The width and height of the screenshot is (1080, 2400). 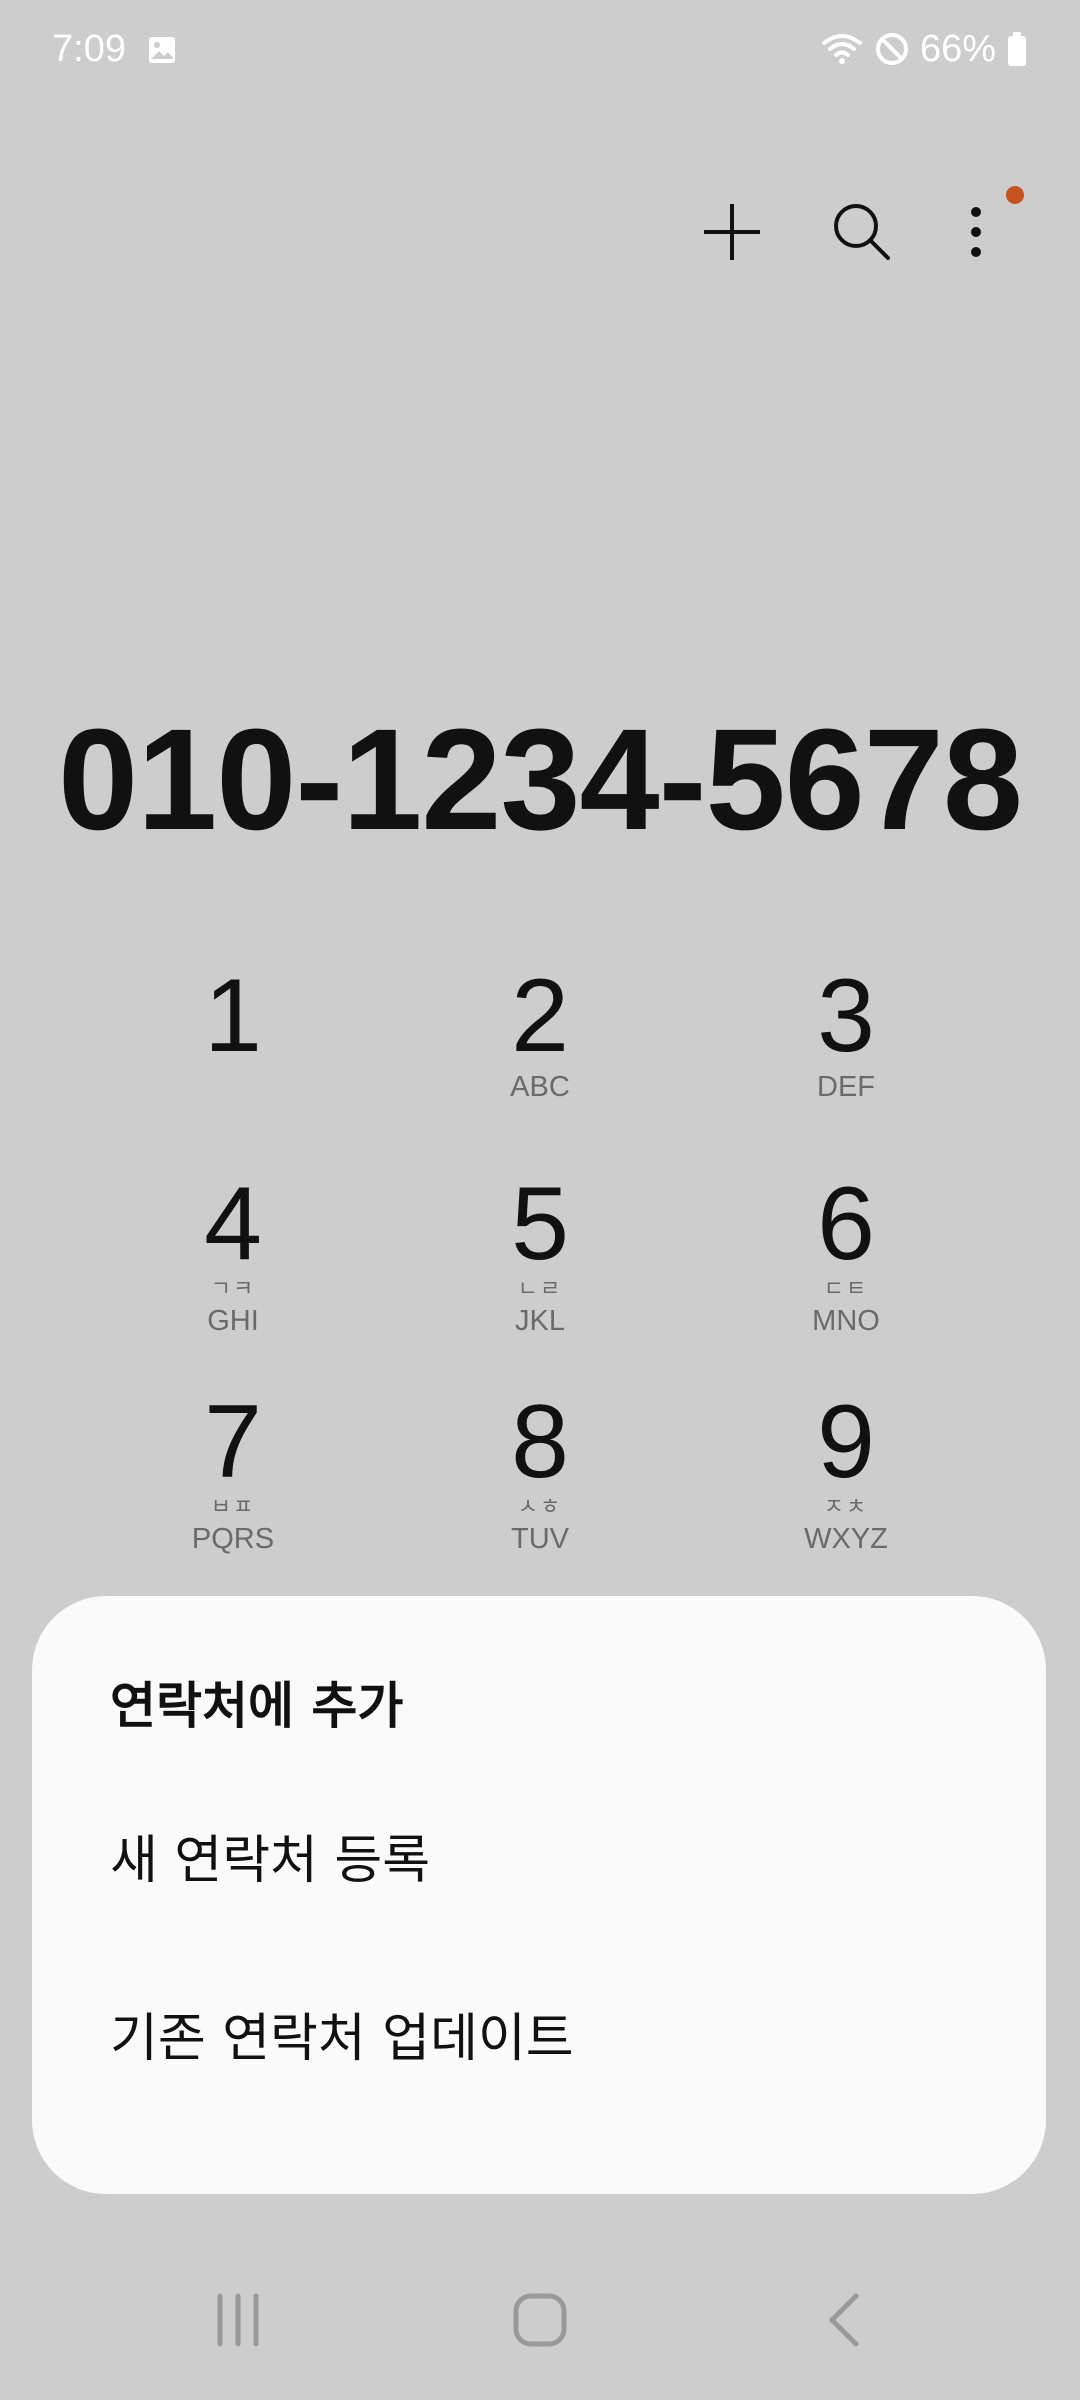 I want to click on dial-key-6: 6 ㄷㅌ MNO, so click(x=846, y=1257).